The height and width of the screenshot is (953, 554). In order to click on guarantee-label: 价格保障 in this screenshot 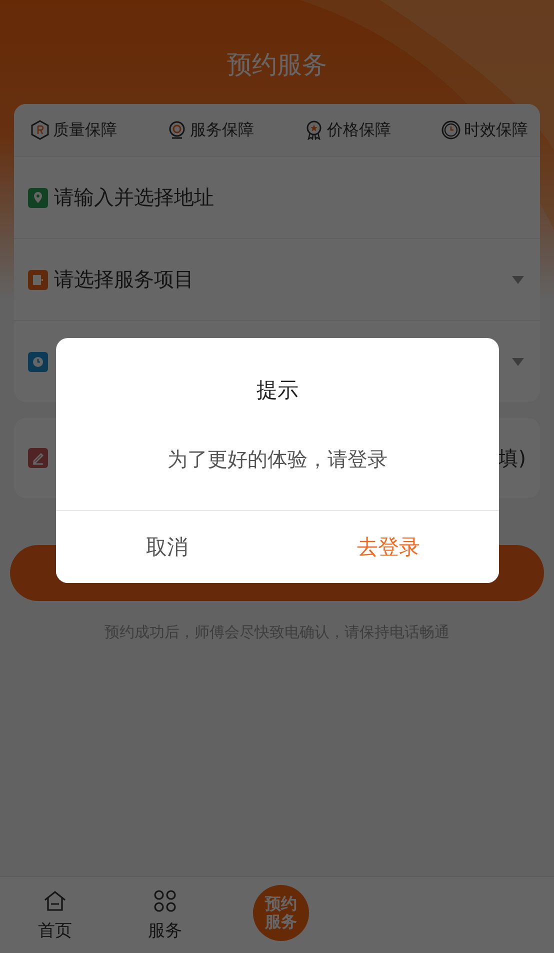, I will do `click(359, 130)`.